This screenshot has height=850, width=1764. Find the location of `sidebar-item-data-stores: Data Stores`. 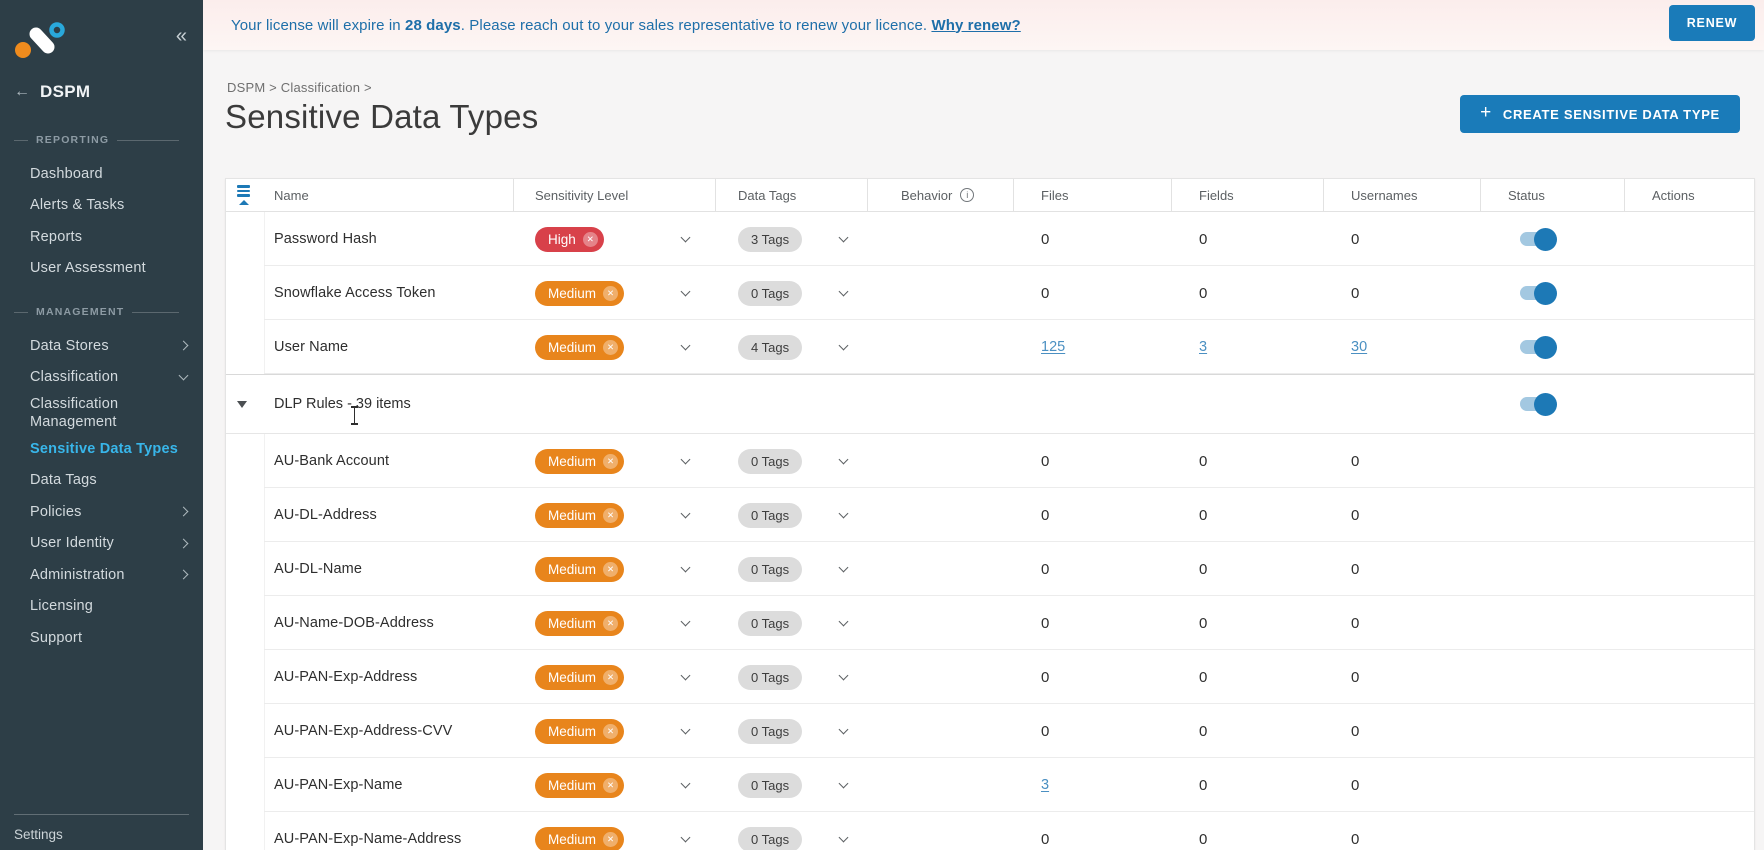

sidebar-item-data-stores: Data Stores is located at coordinates (101, 346).